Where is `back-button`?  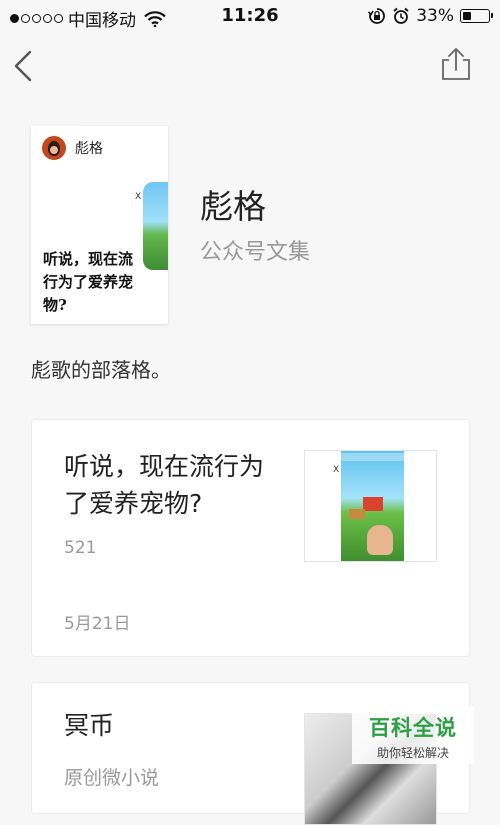 back-button is located at coordinates (25, 66).